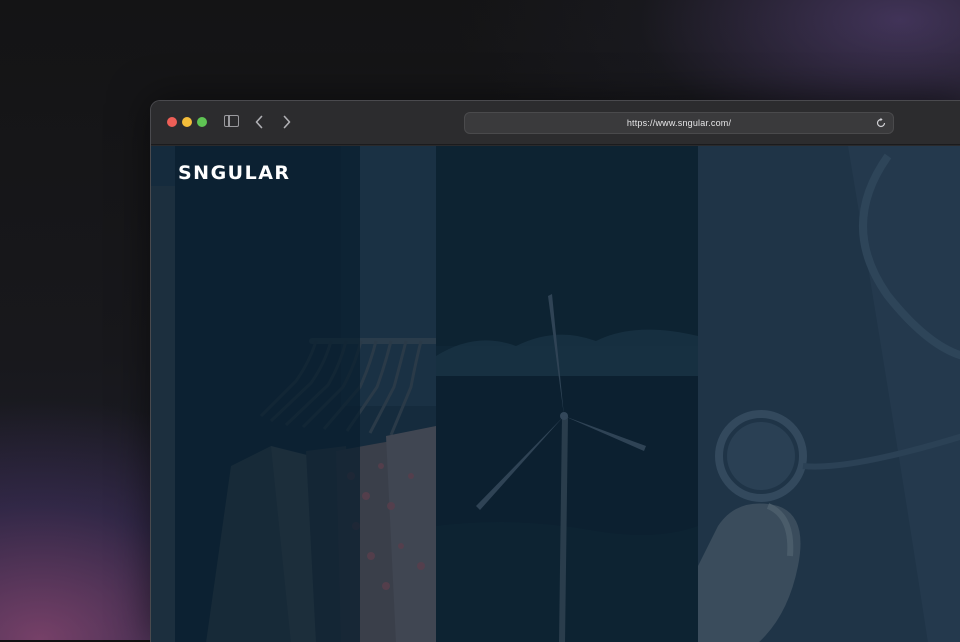 The height and width of the screenshot is (642, 960). I want to click on back-icon, so click(259, 122).